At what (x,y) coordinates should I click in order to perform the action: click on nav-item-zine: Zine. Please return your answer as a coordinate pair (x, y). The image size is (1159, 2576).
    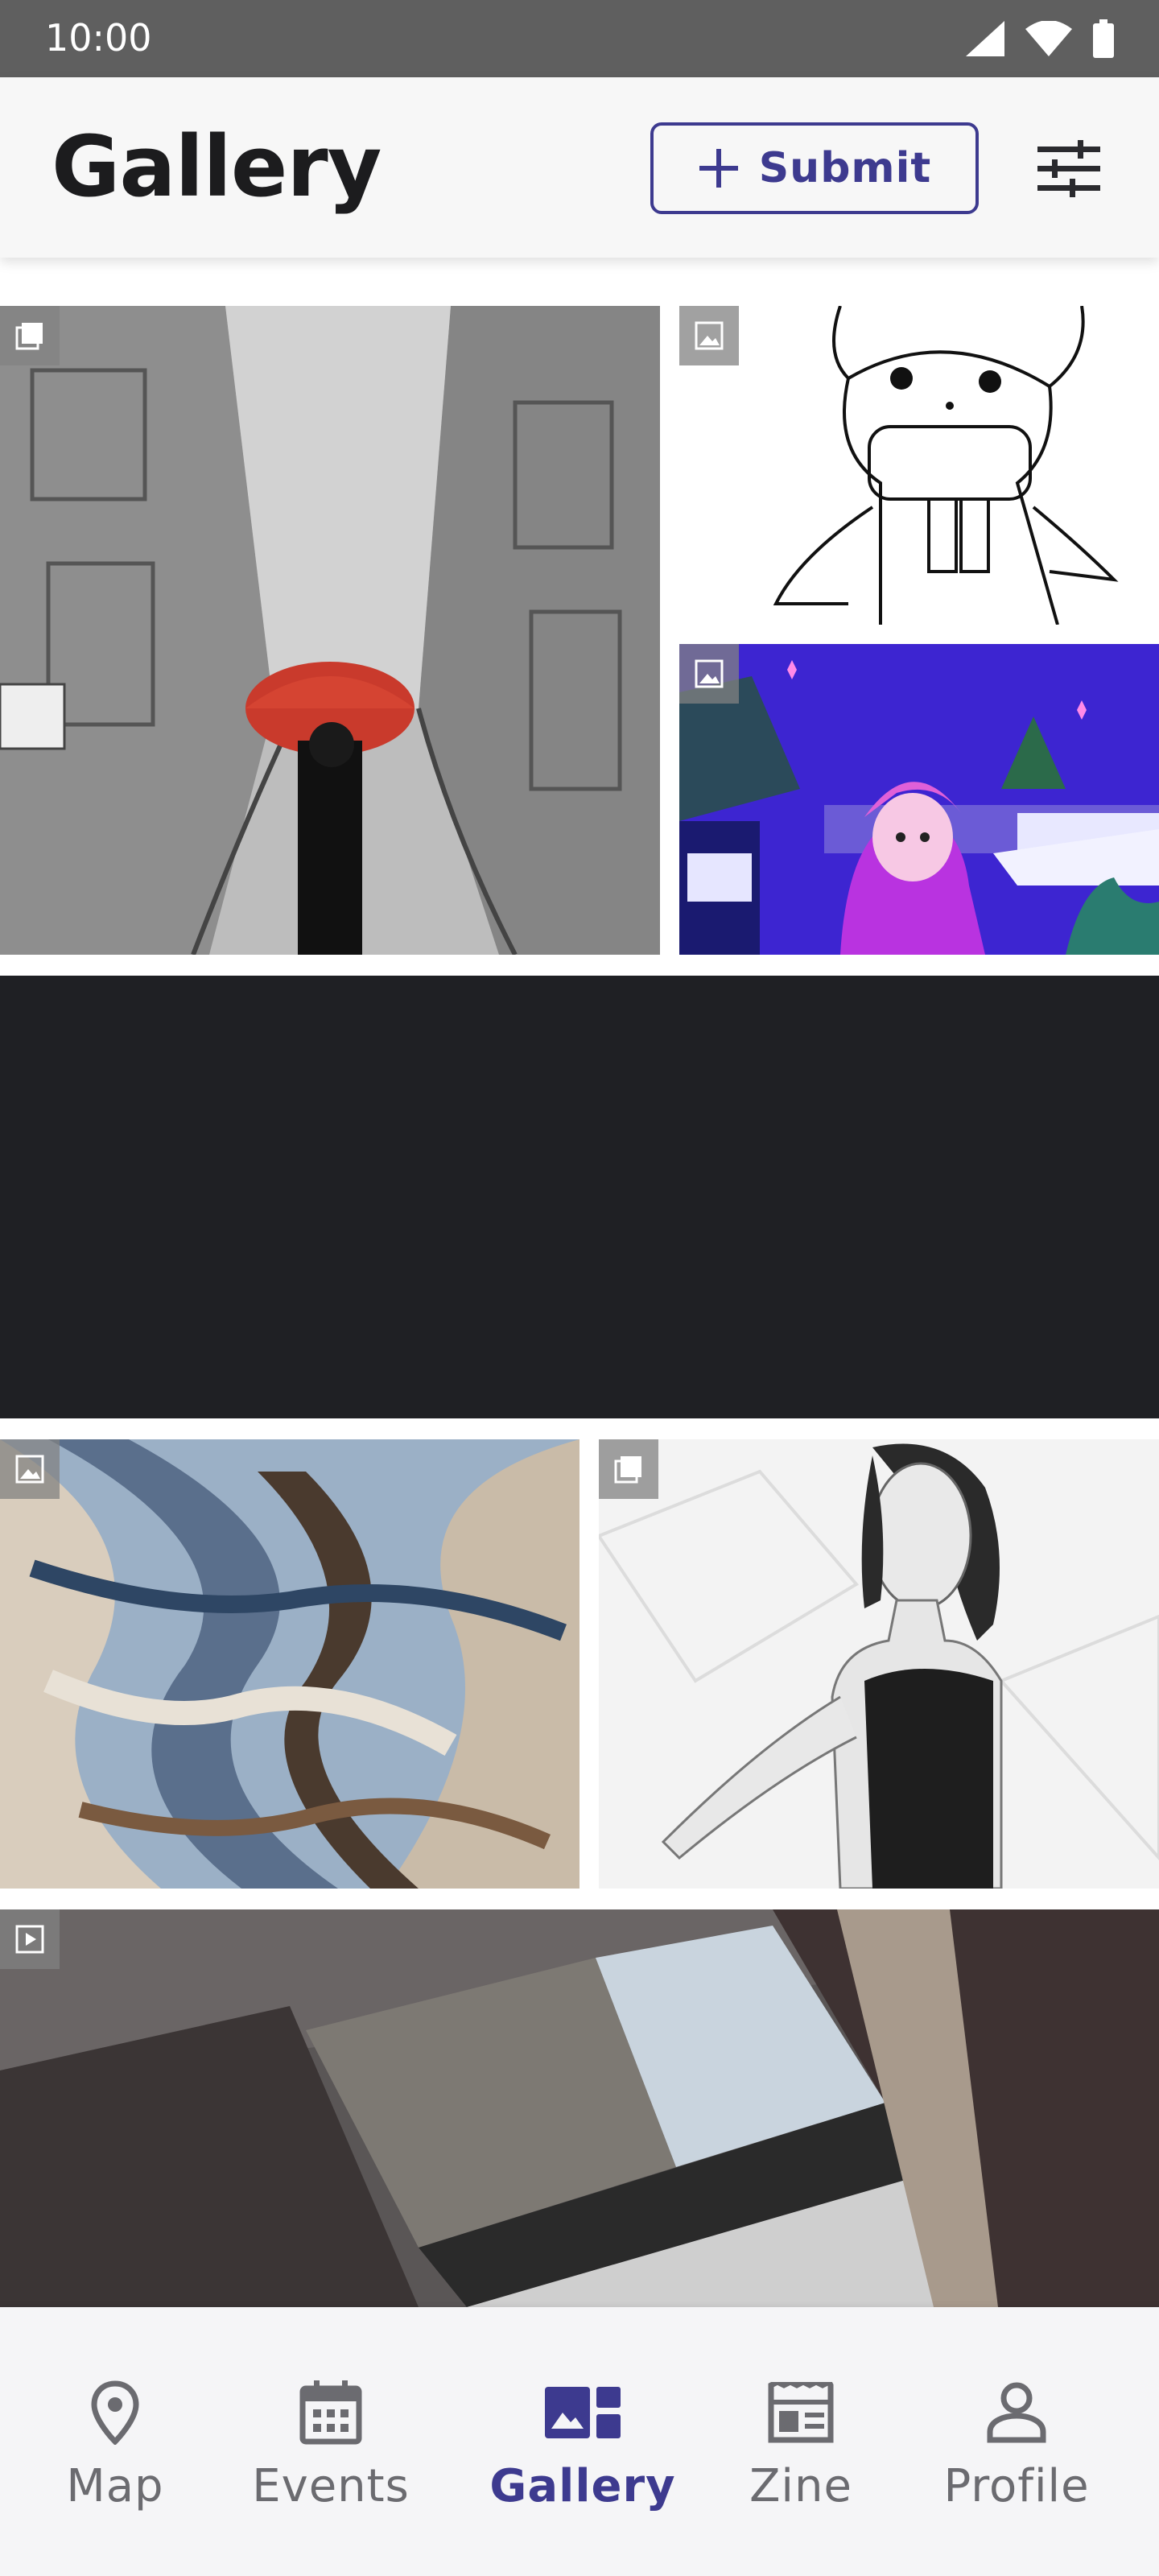
    Looking at the image, I should click on (800, 2441).